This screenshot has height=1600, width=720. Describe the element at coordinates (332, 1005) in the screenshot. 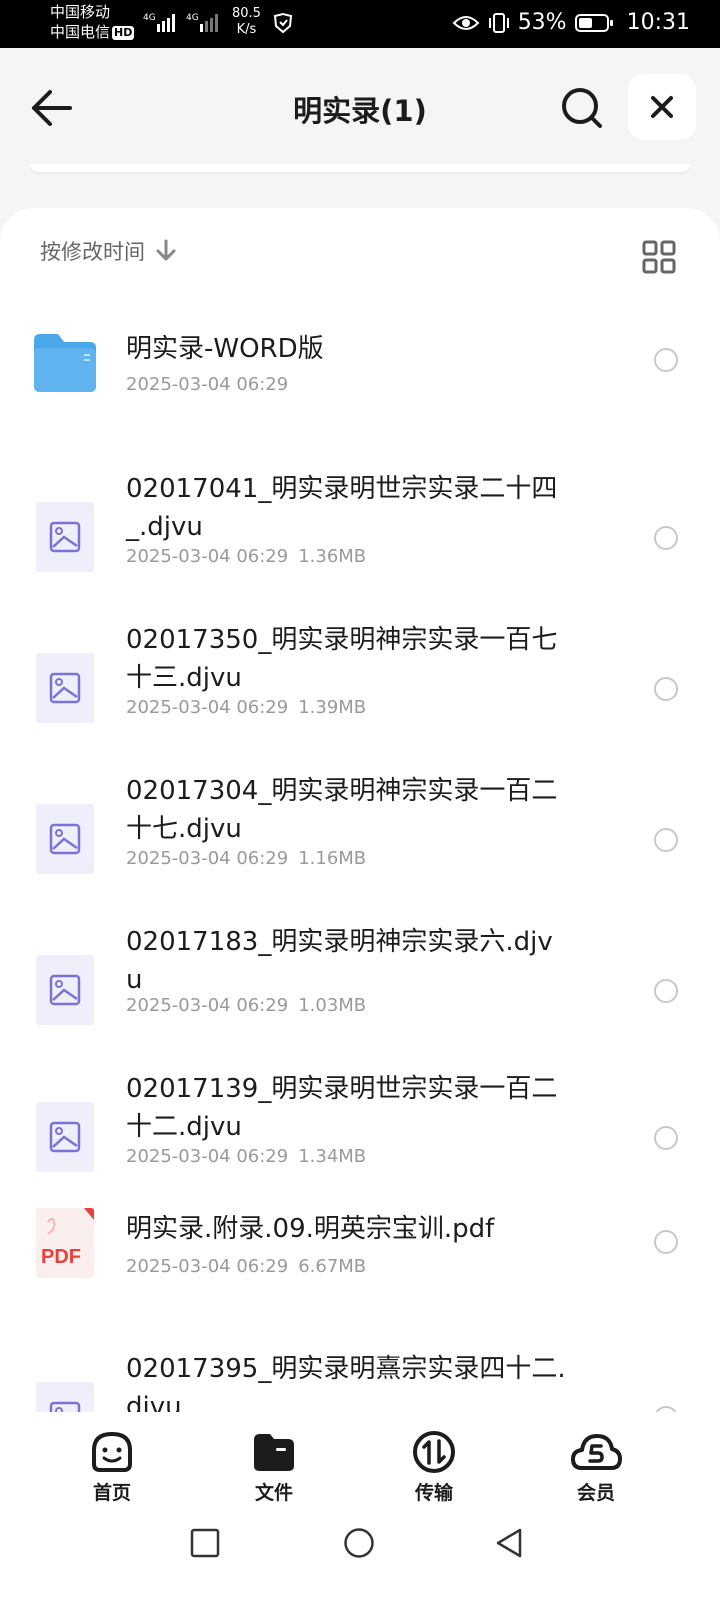

I see `file-size: 1.03MB` at that location.